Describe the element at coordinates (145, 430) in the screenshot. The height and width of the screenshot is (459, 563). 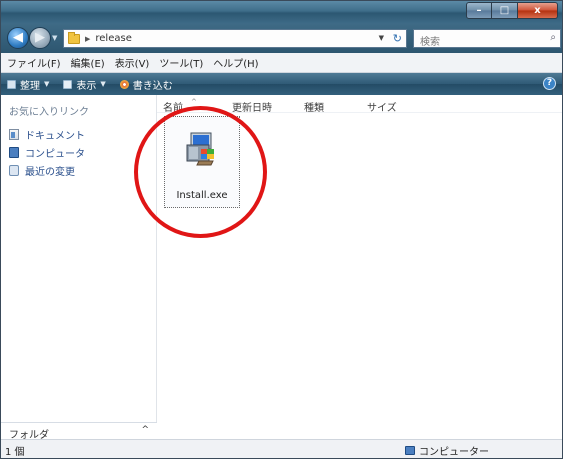
I see `chevron-up-icon: ^` at that location.